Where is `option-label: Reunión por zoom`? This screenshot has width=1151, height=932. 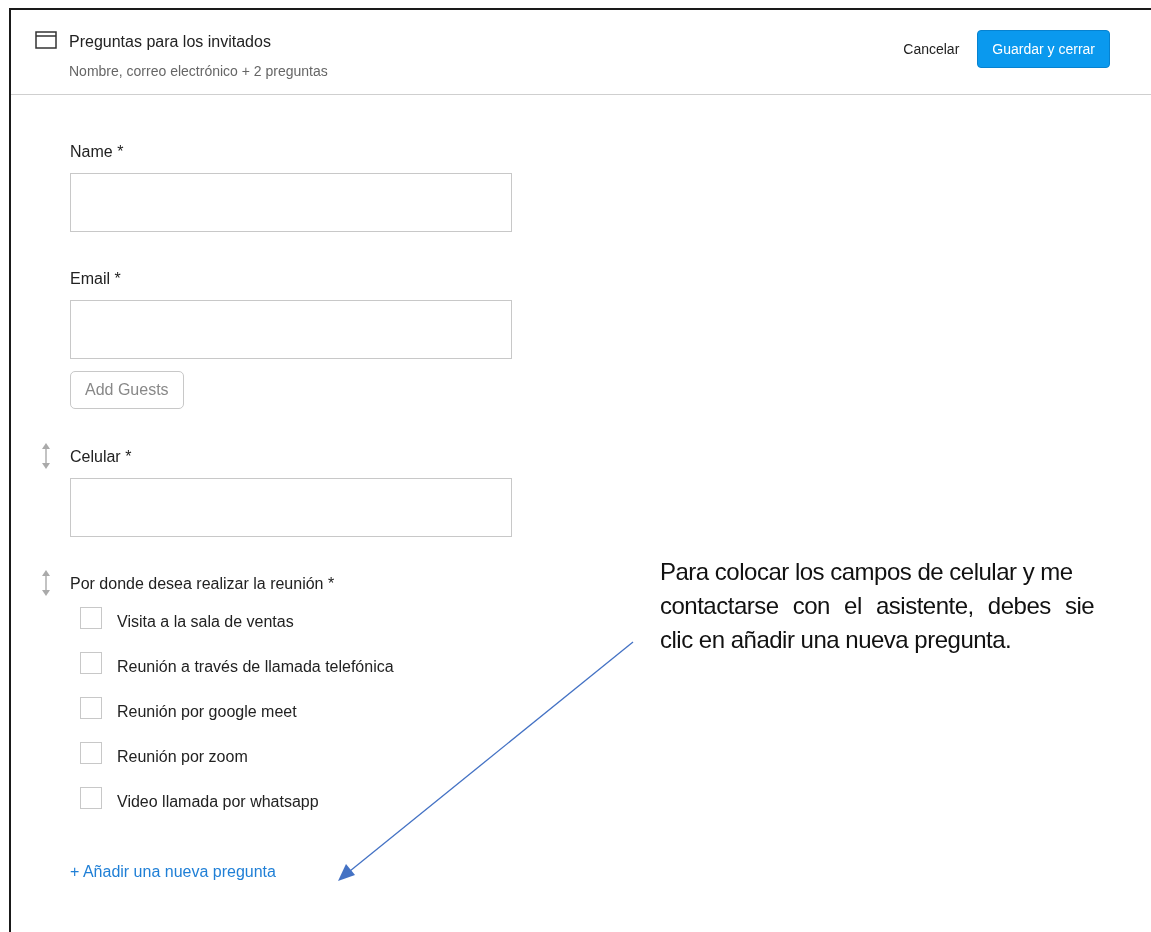 option-label: Reunión por zoom is located at coordinates (182, 757).